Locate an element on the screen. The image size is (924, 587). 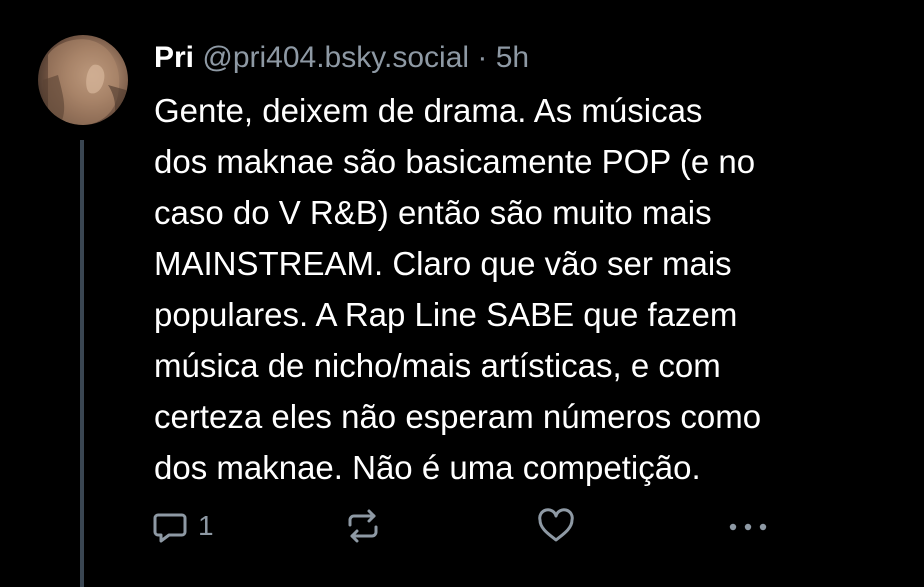
post-text-line: dos maknae são basicamente POP (e no is located at coordinates (455, 161).